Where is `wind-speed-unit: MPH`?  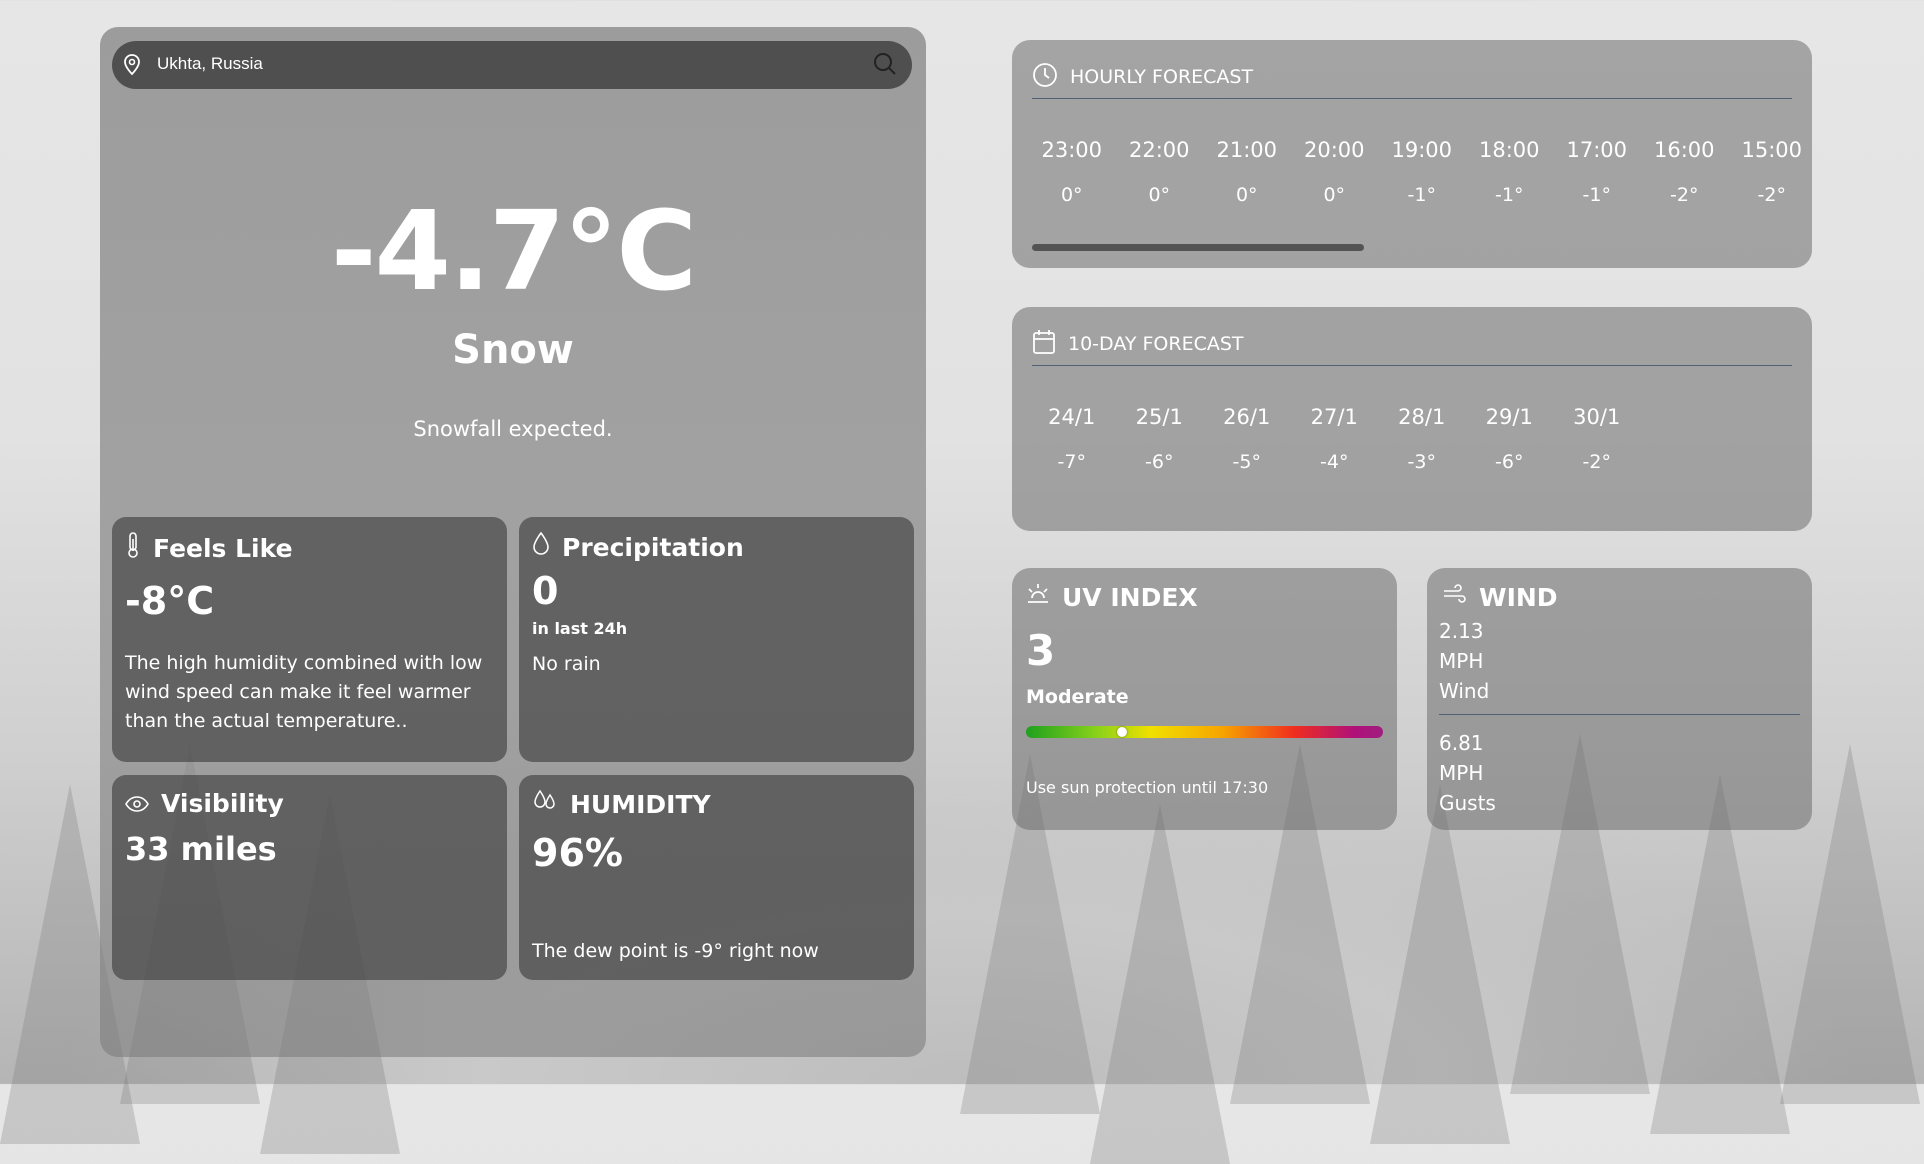 wind-speed-unit: MPH is located at coordinates (1461, 661).